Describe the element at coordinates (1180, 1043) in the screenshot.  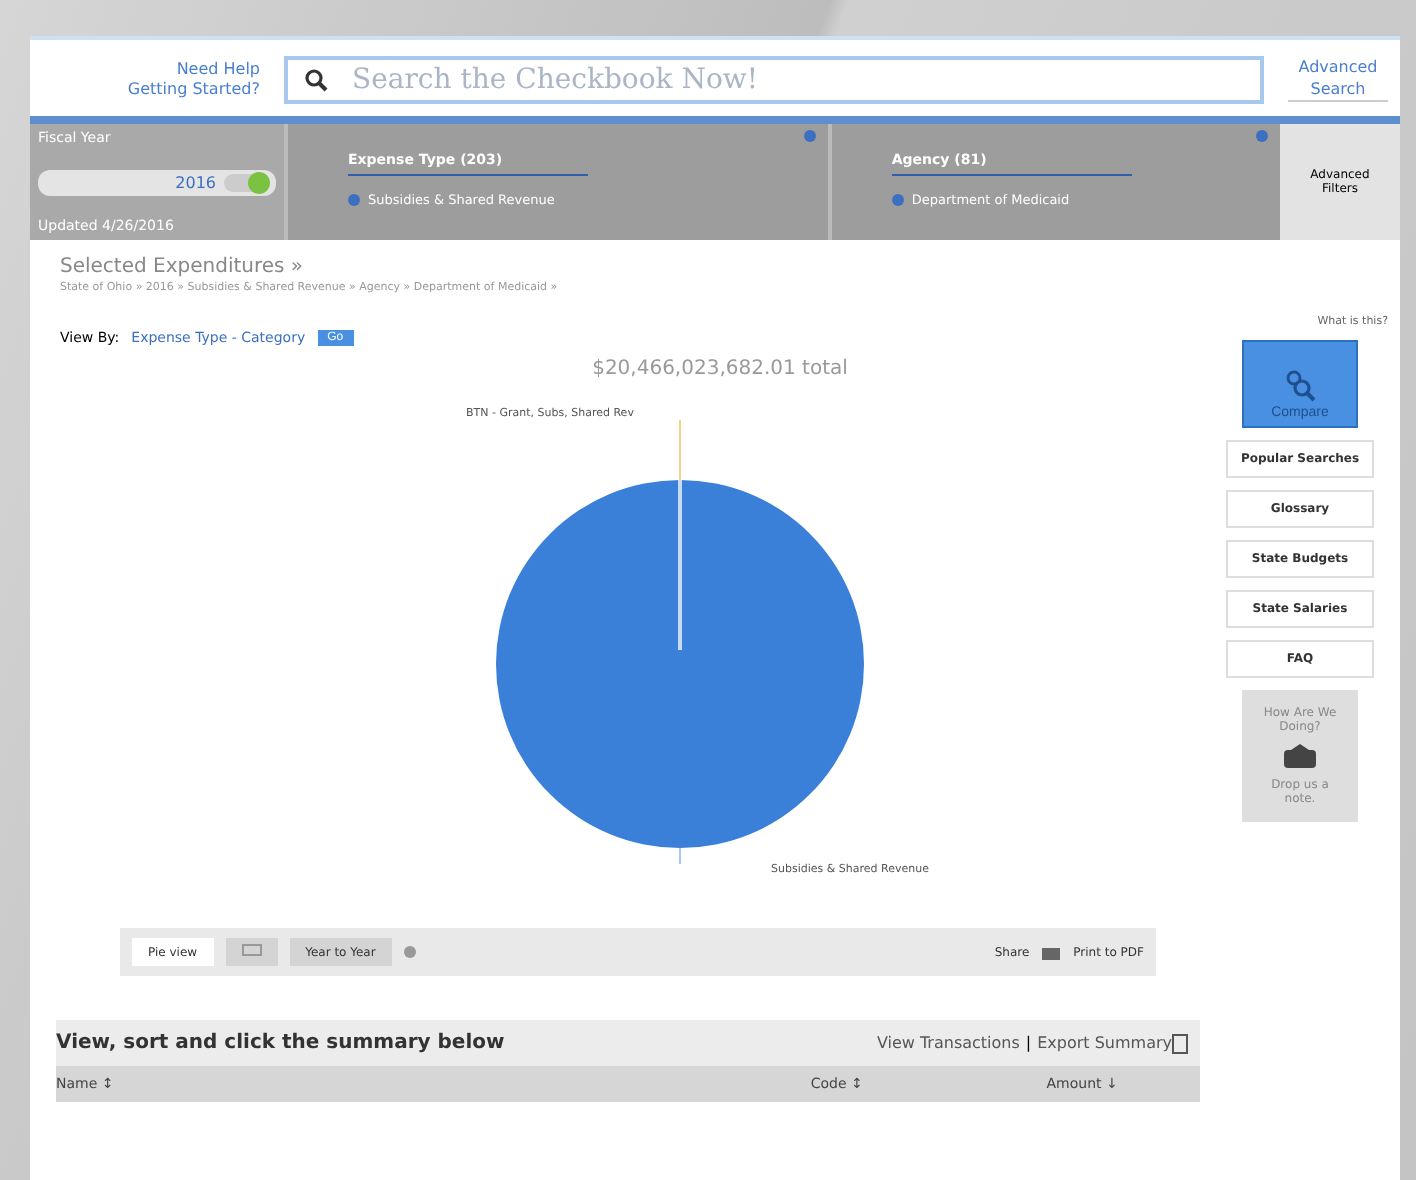
I see `export-icon` at that location.